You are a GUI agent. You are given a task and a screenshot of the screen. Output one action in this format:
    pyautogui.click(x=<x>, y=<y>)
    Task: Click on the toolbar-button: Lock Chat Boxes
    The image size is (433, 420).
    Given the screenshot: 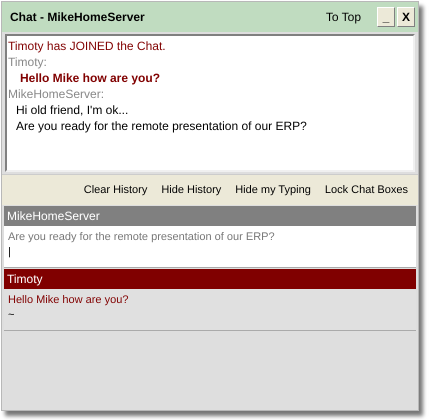 What is the action you would take?
    pyautogui.click(x=366, y=190)
    